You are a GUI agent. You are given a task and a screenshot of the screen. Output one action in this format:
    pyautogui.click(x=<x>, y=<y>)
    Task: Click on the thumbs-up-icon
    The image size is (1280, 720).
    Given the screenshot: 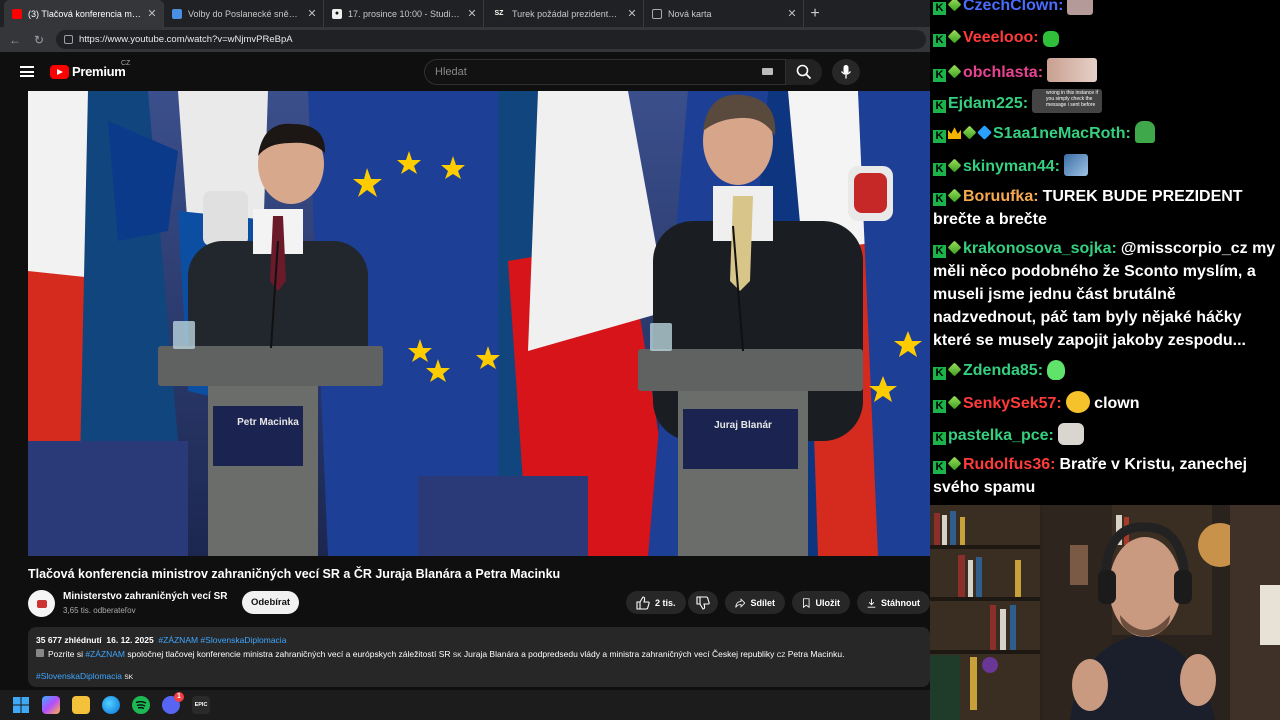 What is the action you would take?
    pyautogui.click(x=643, y=602)
    